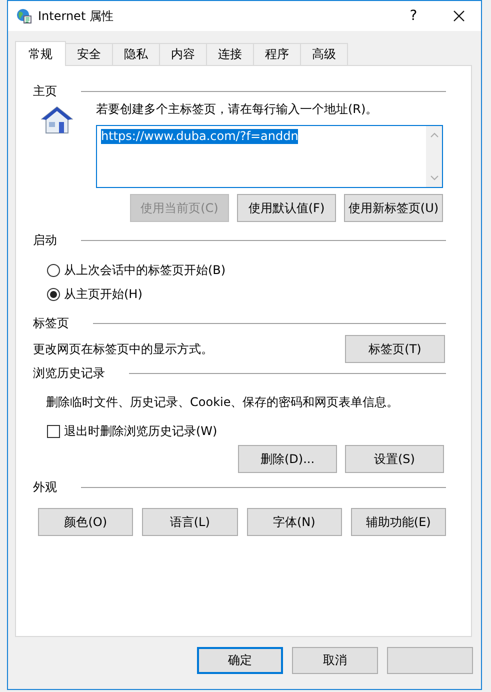 This screenshot has height=692, width=491. Describe the element at coordinates (394, 459) in the screenshot. I see `dialog-button: 设置(S)` at that location.